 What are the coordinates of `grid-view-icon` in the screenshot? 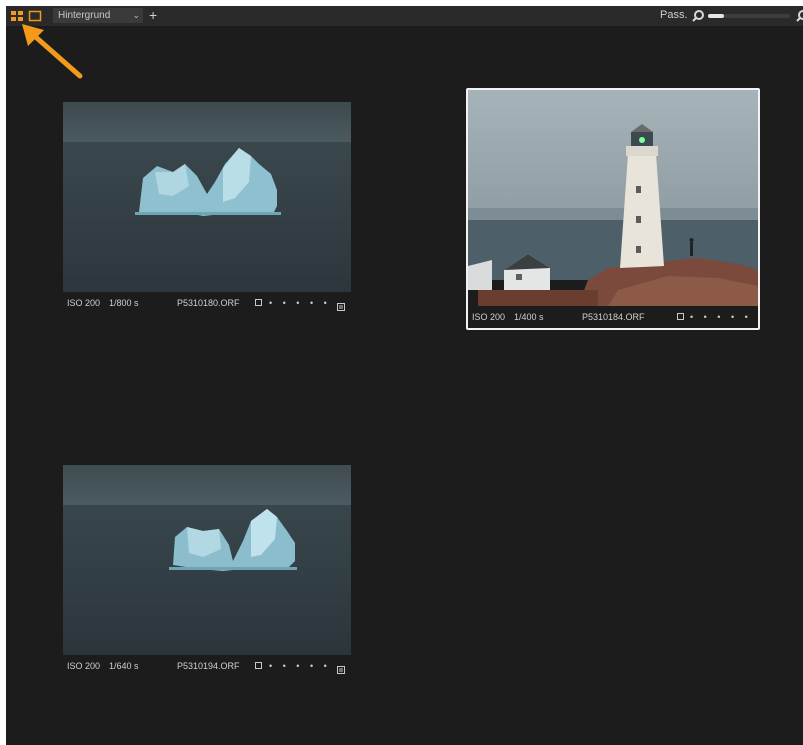 It's located at (17, 16).